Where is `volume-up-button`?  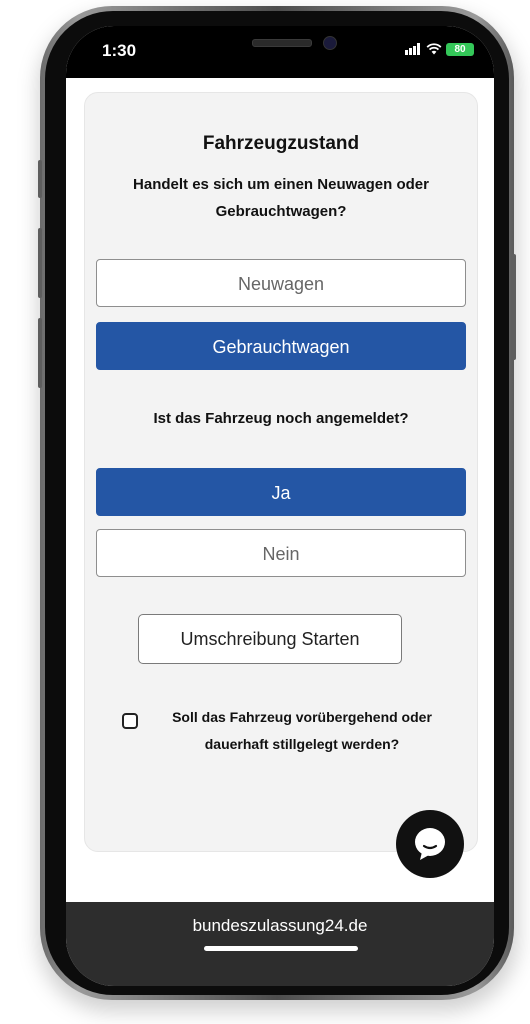
volume-up-button is located at coordinates (40, 263).